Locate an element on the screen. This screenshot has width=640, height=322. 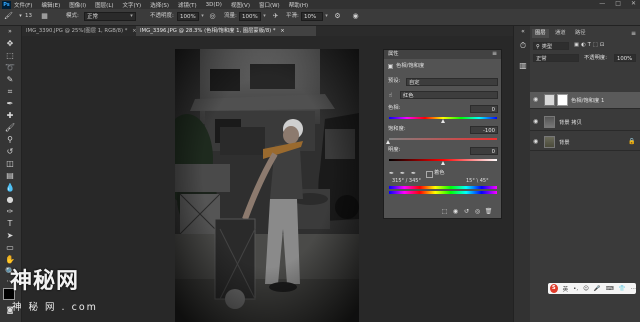
menu-image: 图像(I) is located at coordinates (77, 5).